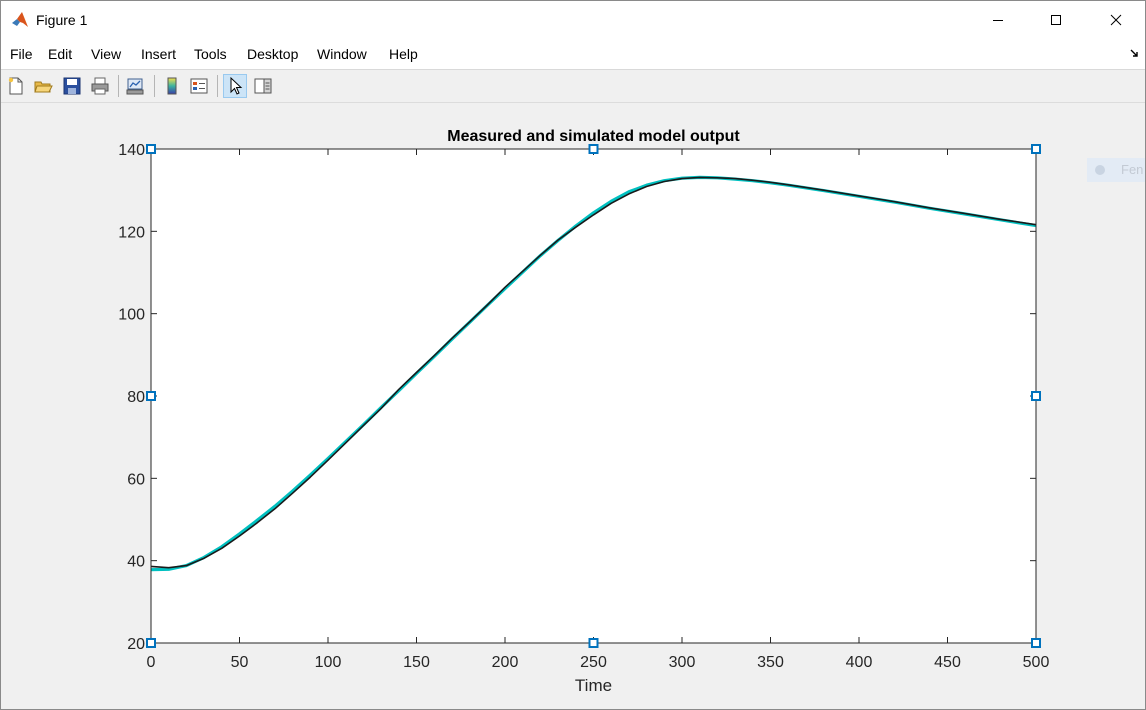 This screenshot has height=710, width=1146. Describe the element at coordinates (136, 562) in the screenshot. I see `y-tick-label: 40` at that location.